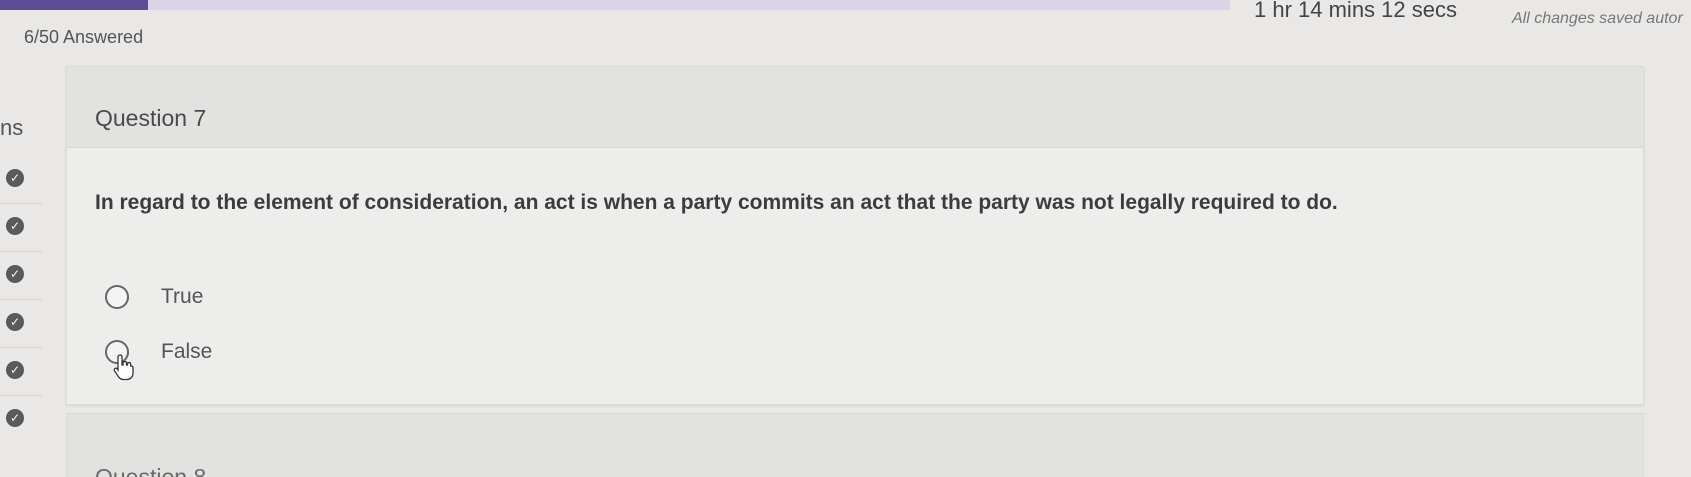 This screenshot has width=1691, height=477. I want to click on radio-button, so click(117, 297).